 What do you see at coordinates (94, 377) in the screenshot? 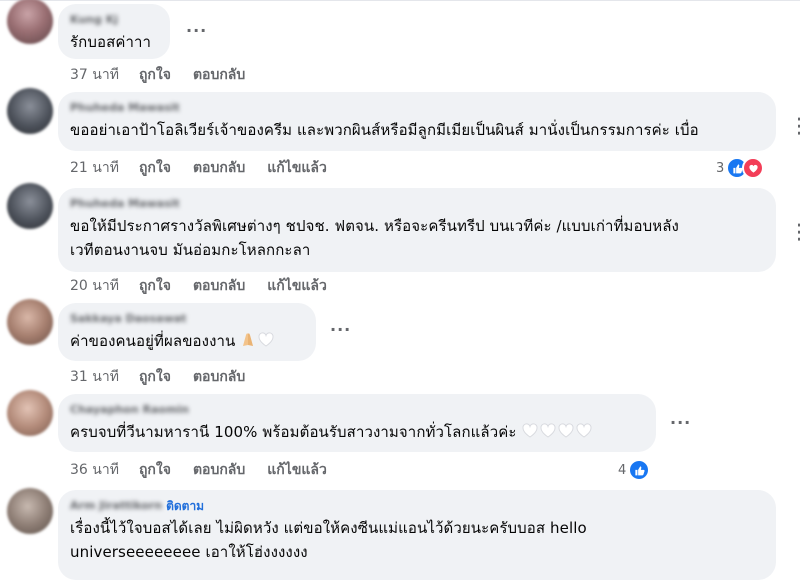
I see `comment-time: 31 นาที` at bounding box center [94, 377].